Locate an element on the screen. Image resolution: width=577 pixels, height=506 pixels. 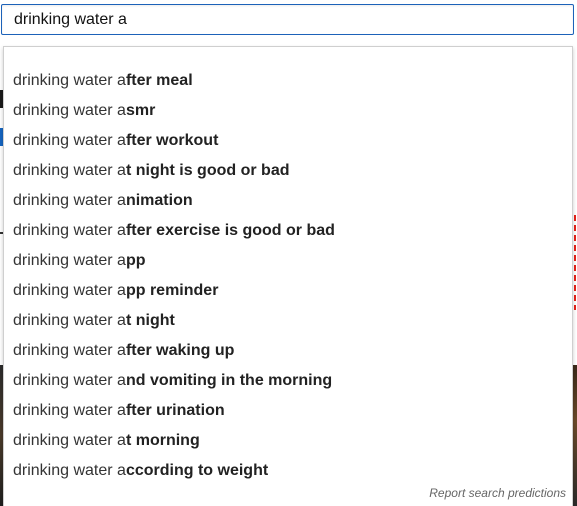
suggestion-item: drinking water at night is good or bad is located at coordinates (288, 171).